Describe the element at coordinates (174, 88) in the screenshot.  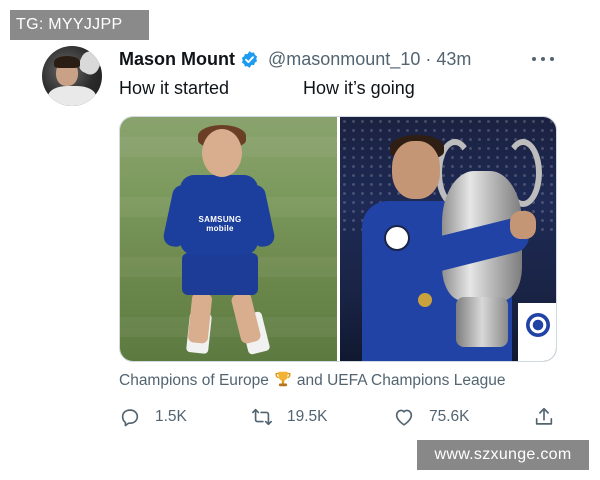
I see `tweet-text-left: How it started` at that location.